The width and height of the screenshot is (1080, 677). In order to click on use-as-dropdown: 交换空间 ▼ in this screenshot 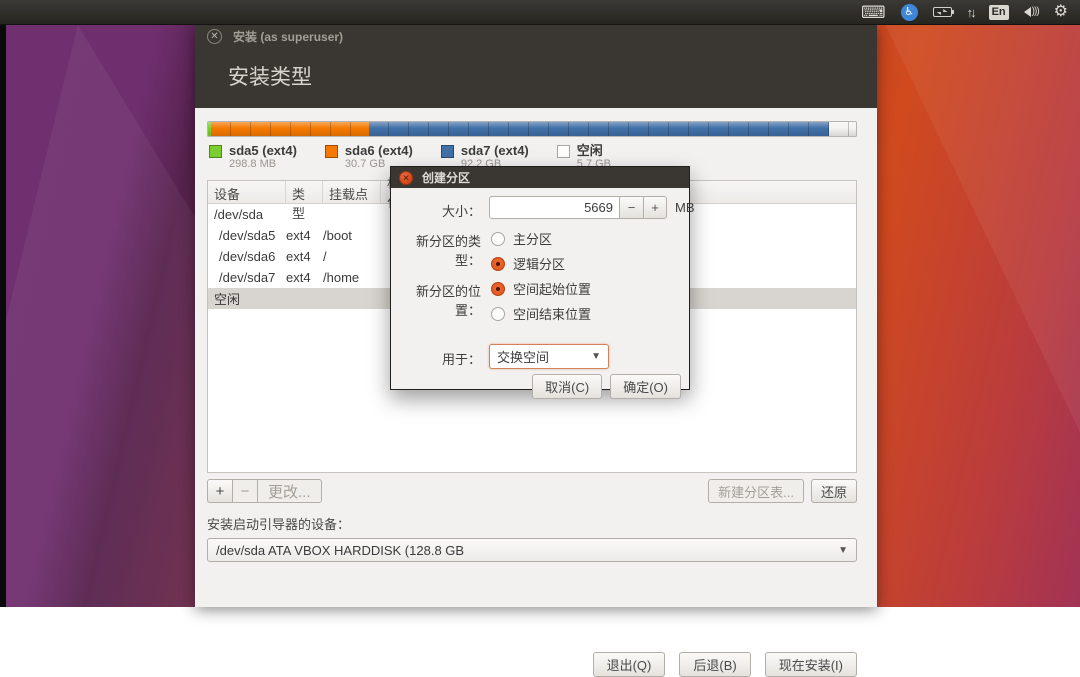, I will do `click(549, 356)`.